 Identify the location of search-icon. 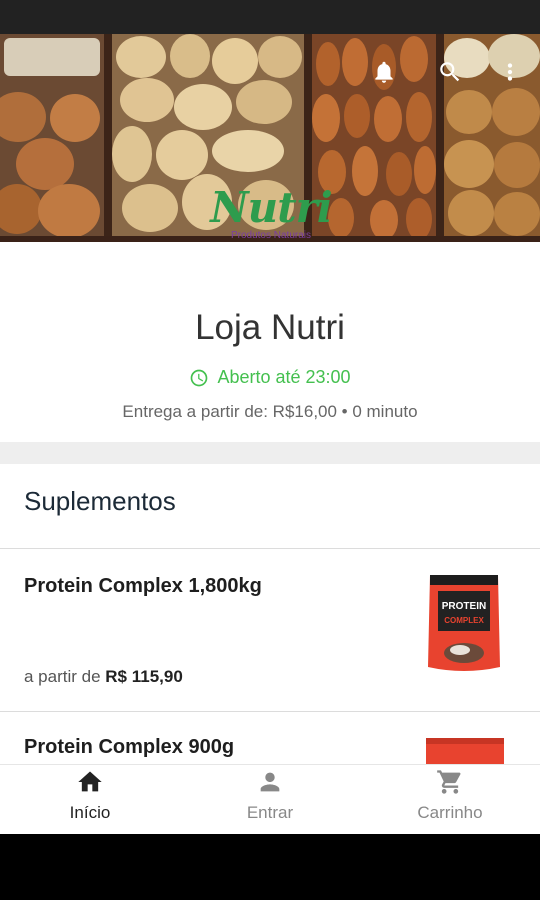
(450, 72).